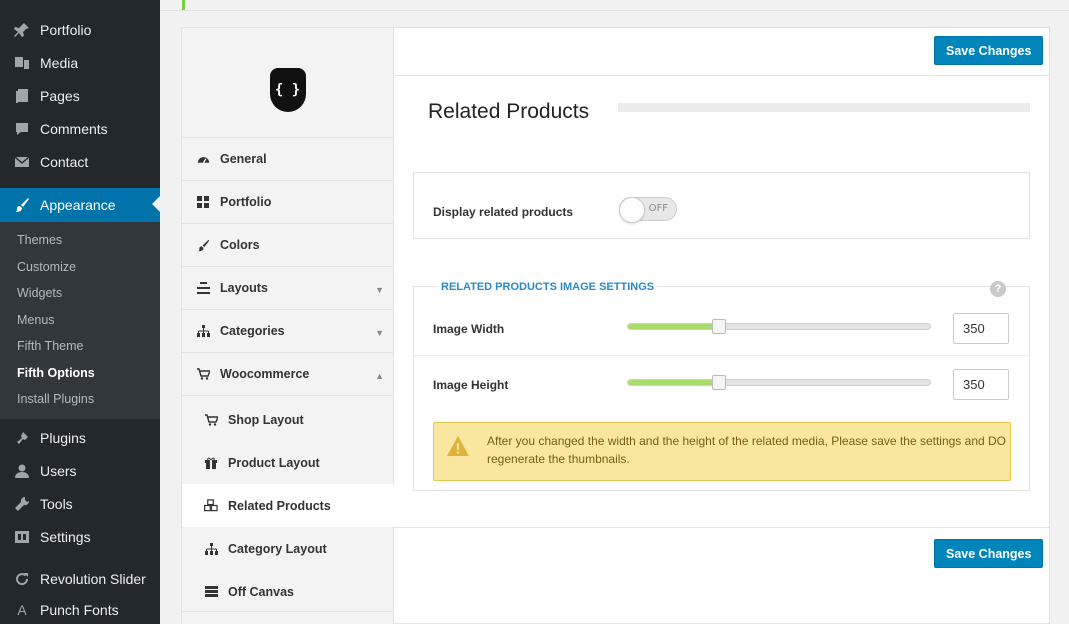 The width and height of the screenshot is (1069, 624). I want to click on image-height-slider, so click(779, 382).